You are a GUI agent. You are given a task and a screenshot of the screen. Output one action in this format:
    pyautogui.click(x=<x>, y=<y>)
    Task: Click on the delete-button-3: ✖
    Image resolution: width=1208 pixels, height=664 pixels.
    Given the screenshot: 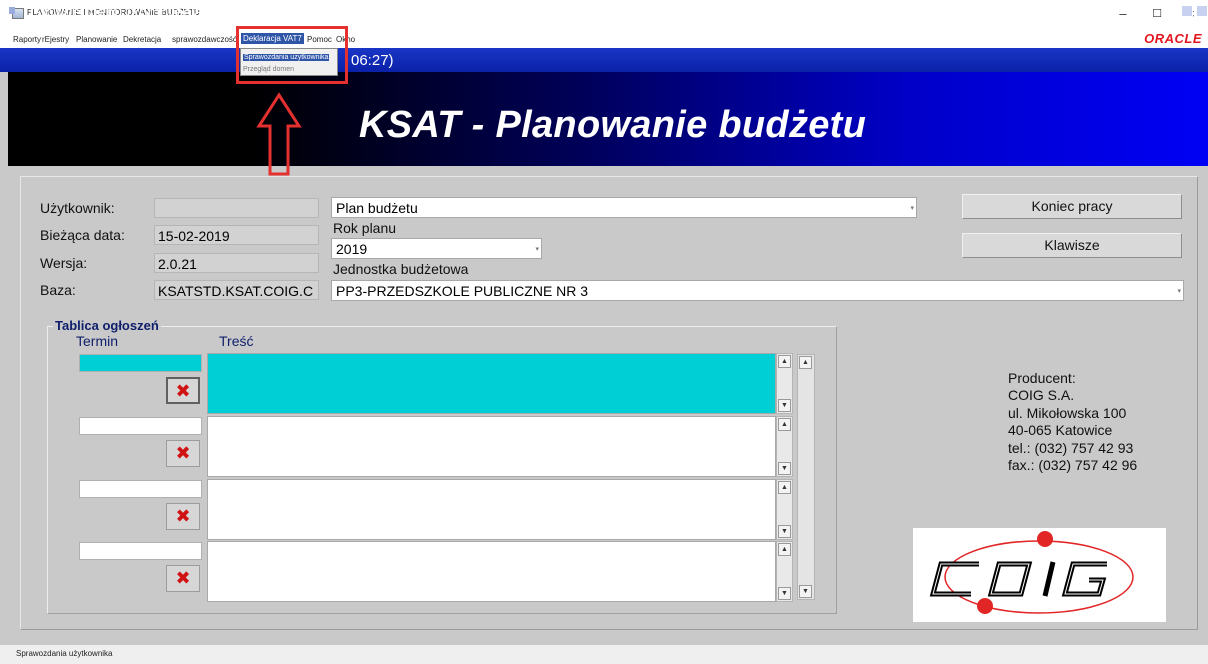 What is the action you would take?
    pyautogui.click(x=183, y=516)
    